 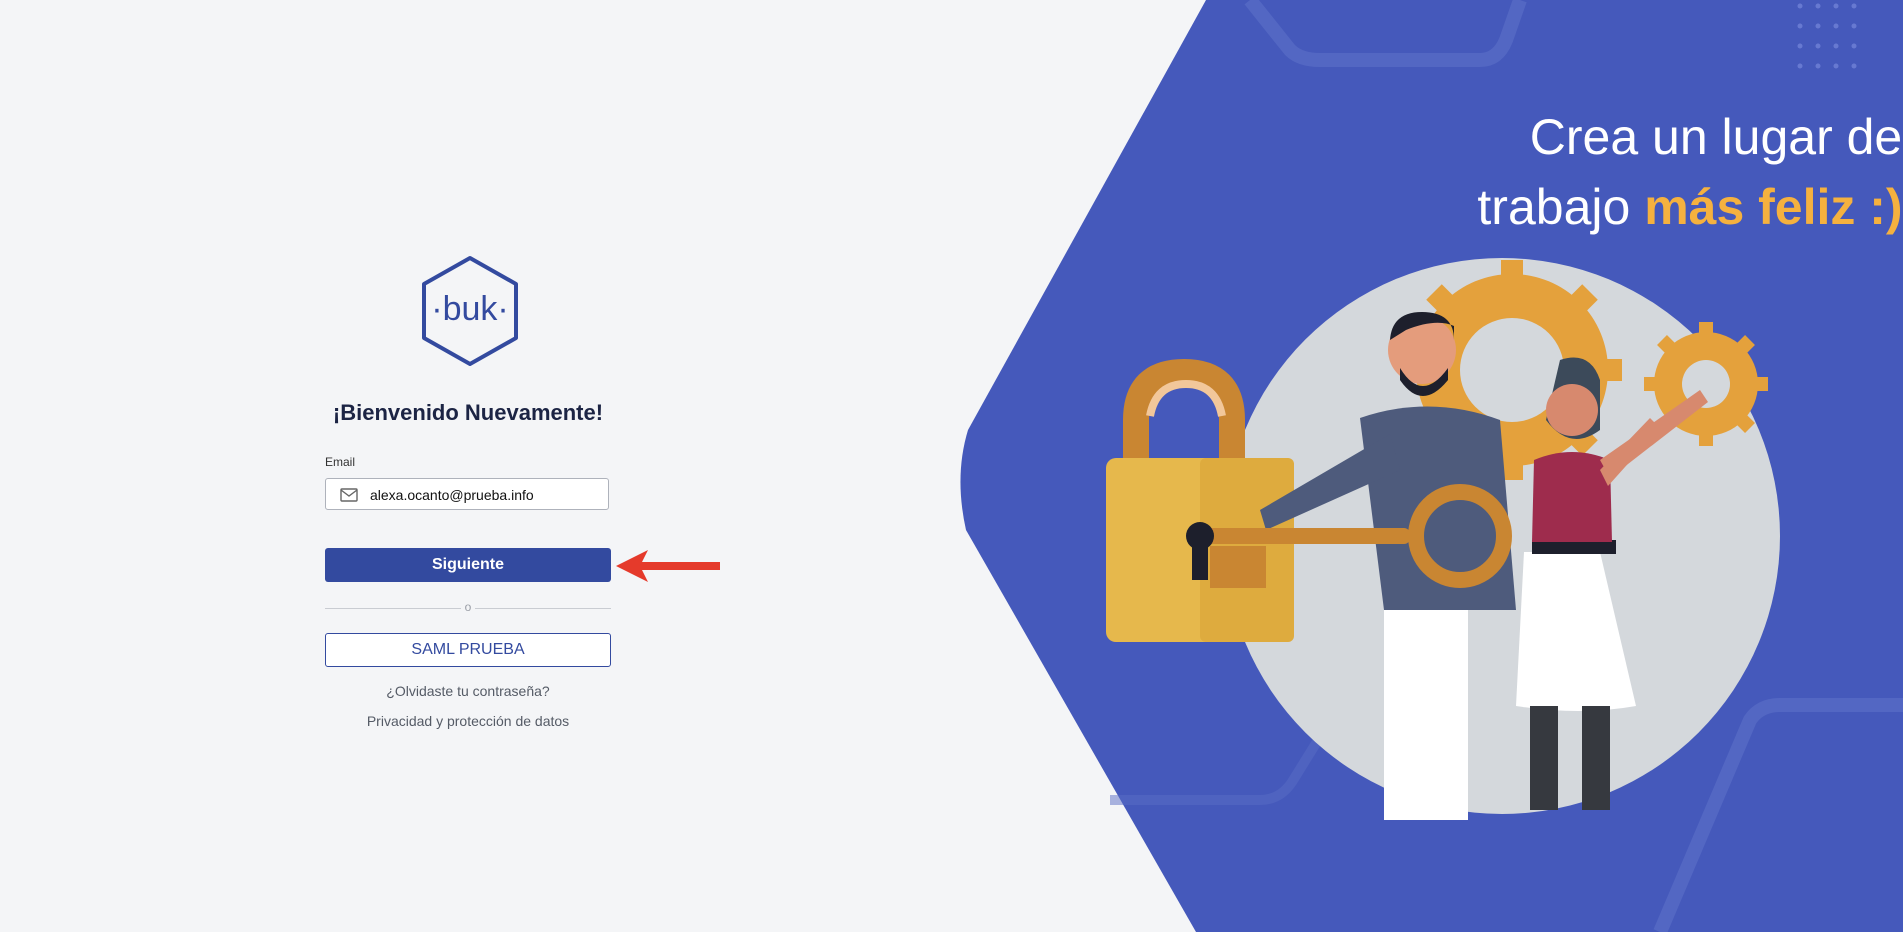 I want to click on buk-logo: ·buk·, so click(x=470, y=311).